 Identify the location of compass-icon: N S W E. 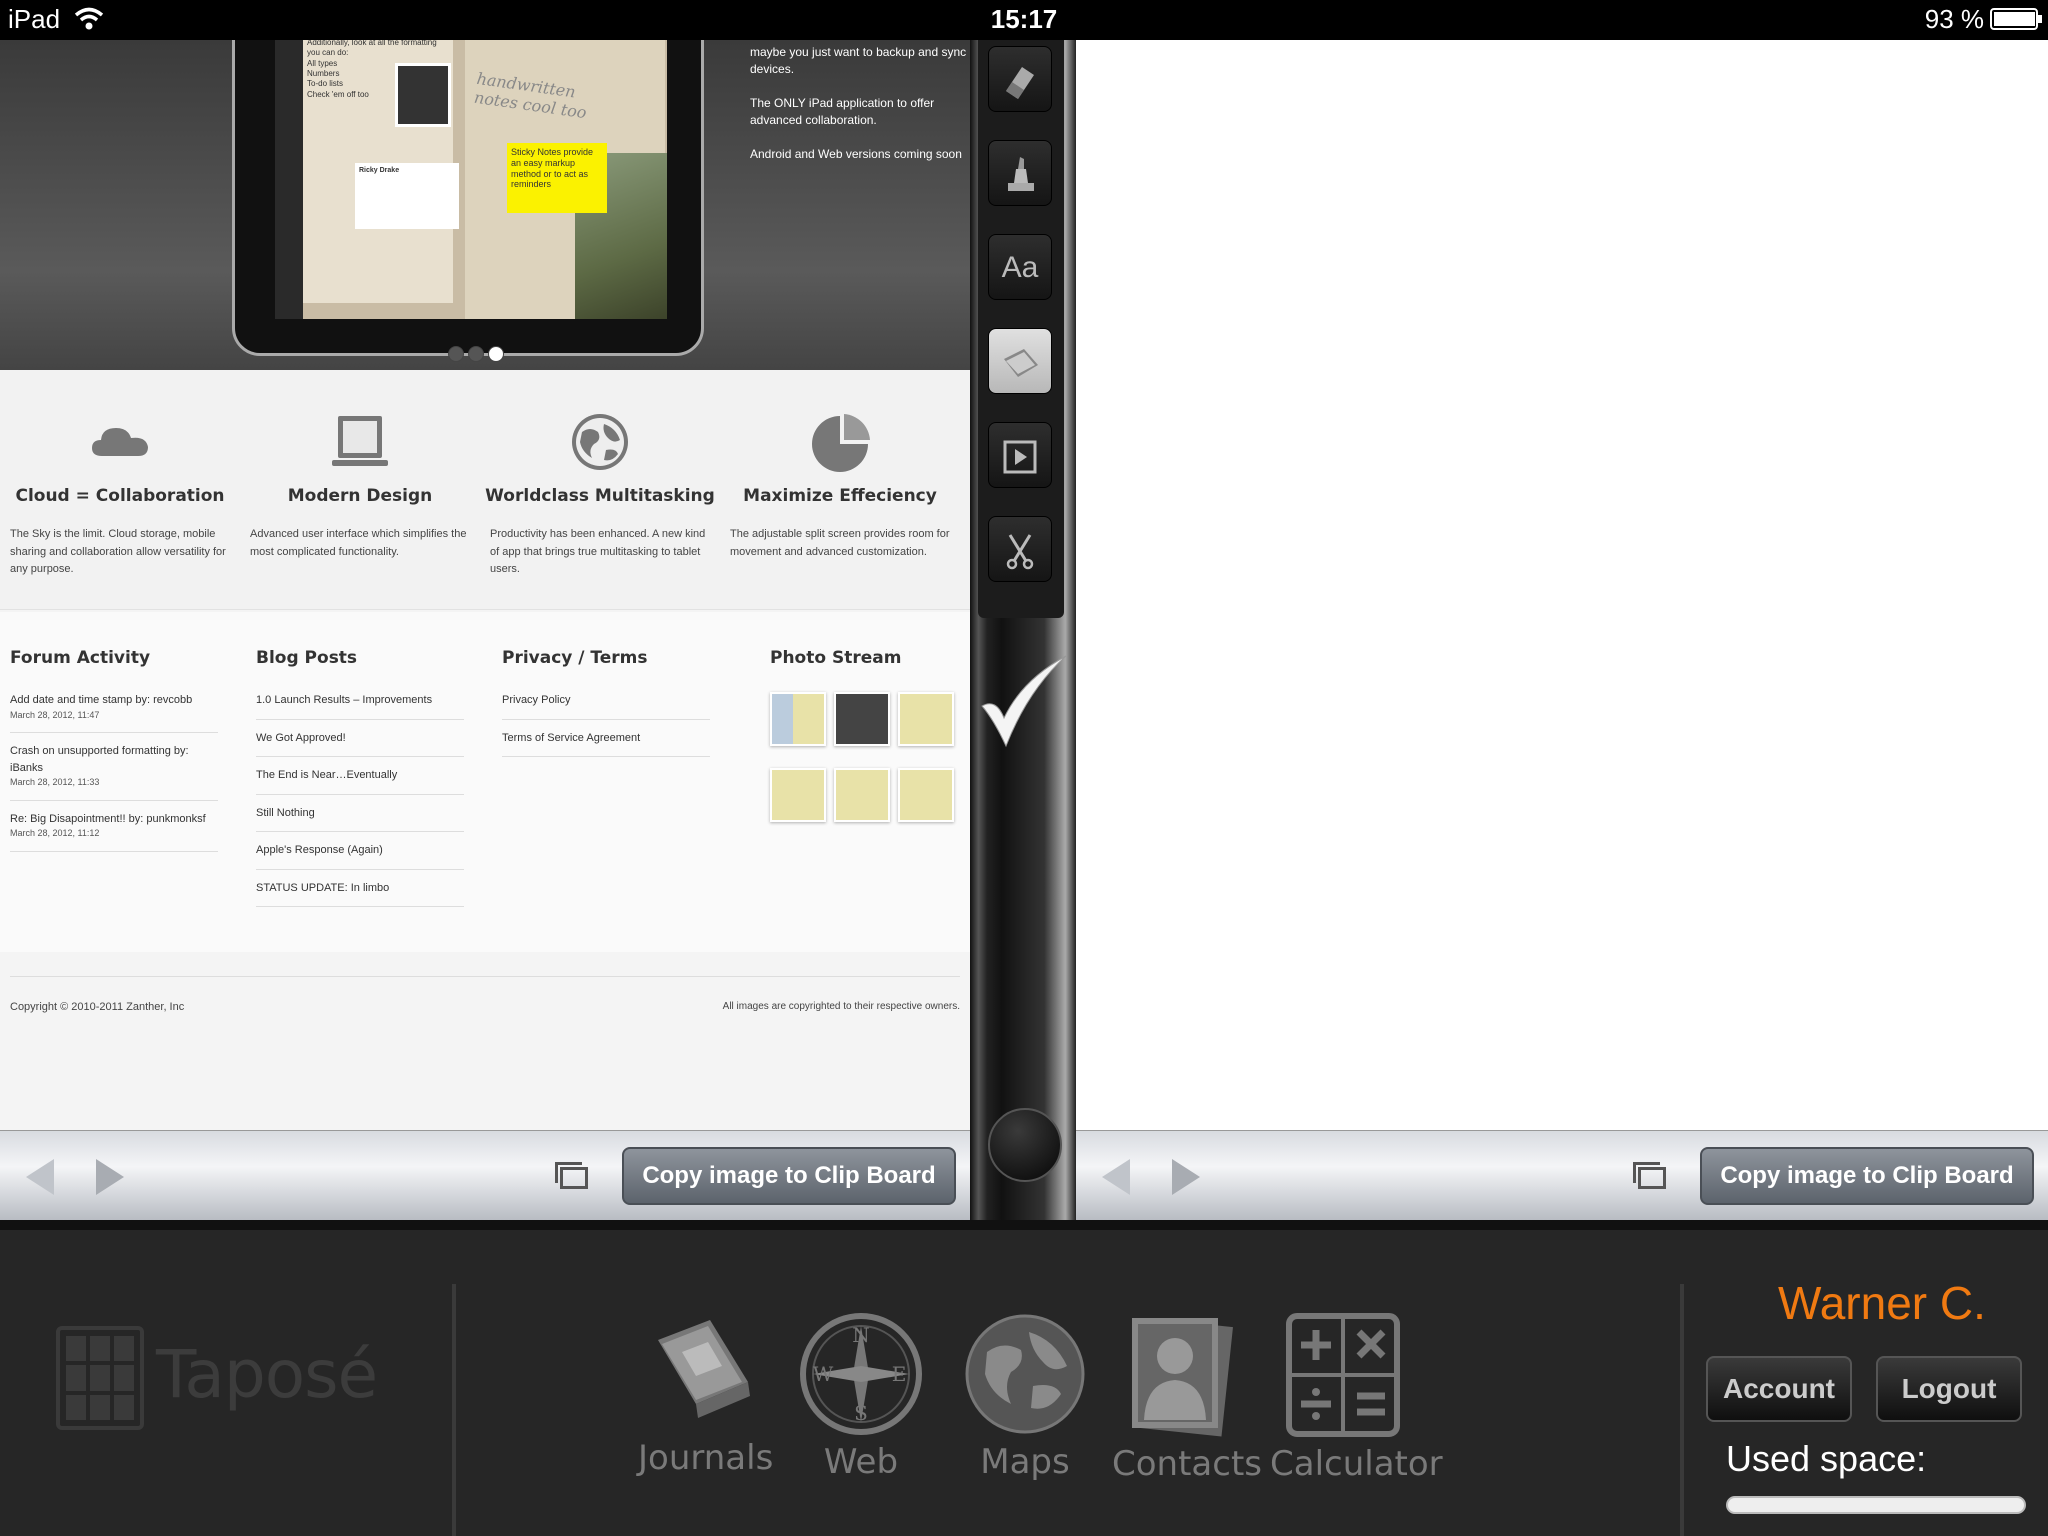
(861, 1374).